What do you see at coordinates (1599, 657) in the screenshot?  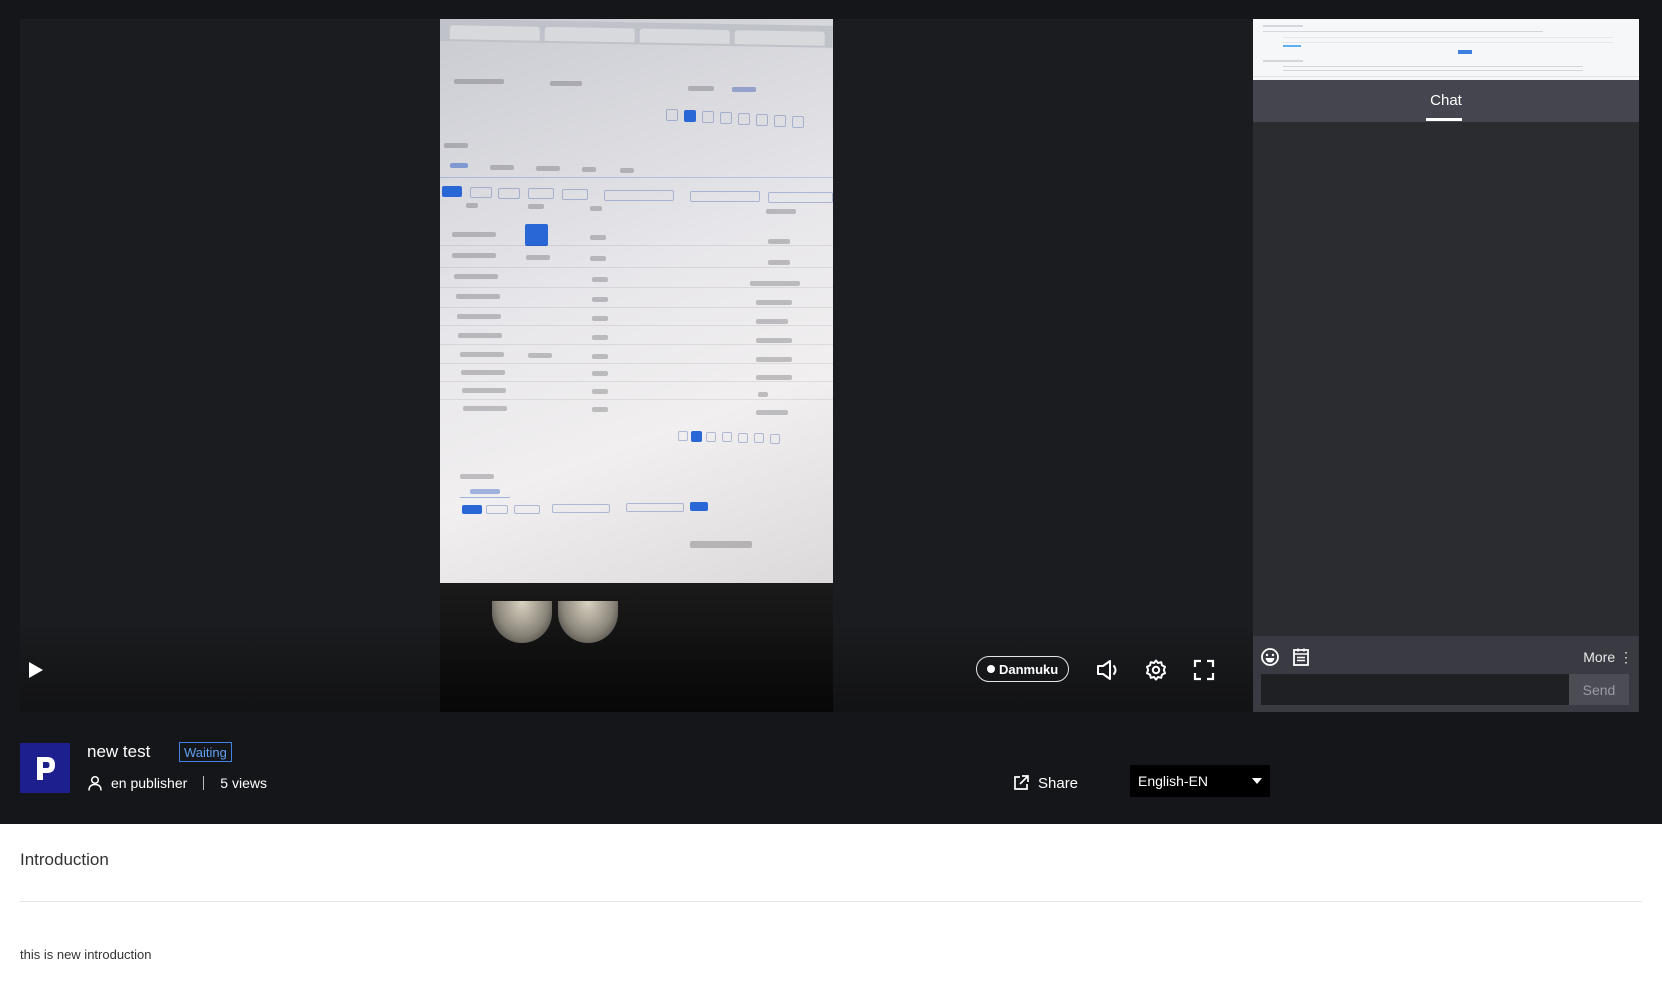 I see `more-label: More` at bounding box center [1599, 657].